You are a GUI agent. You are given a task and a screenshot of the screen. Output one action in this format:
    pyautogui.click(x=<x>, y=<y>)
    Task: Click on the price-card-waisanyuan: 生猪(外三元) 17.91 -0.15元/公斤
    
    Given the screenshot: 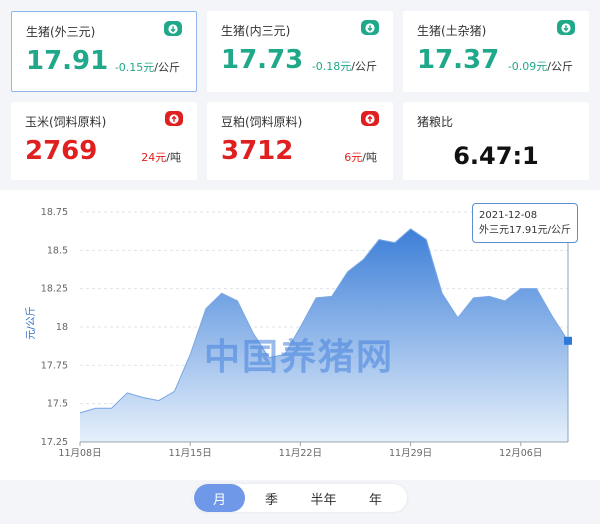 What is the action you would take?
    pyautogui.click(x=104, y=51)
    